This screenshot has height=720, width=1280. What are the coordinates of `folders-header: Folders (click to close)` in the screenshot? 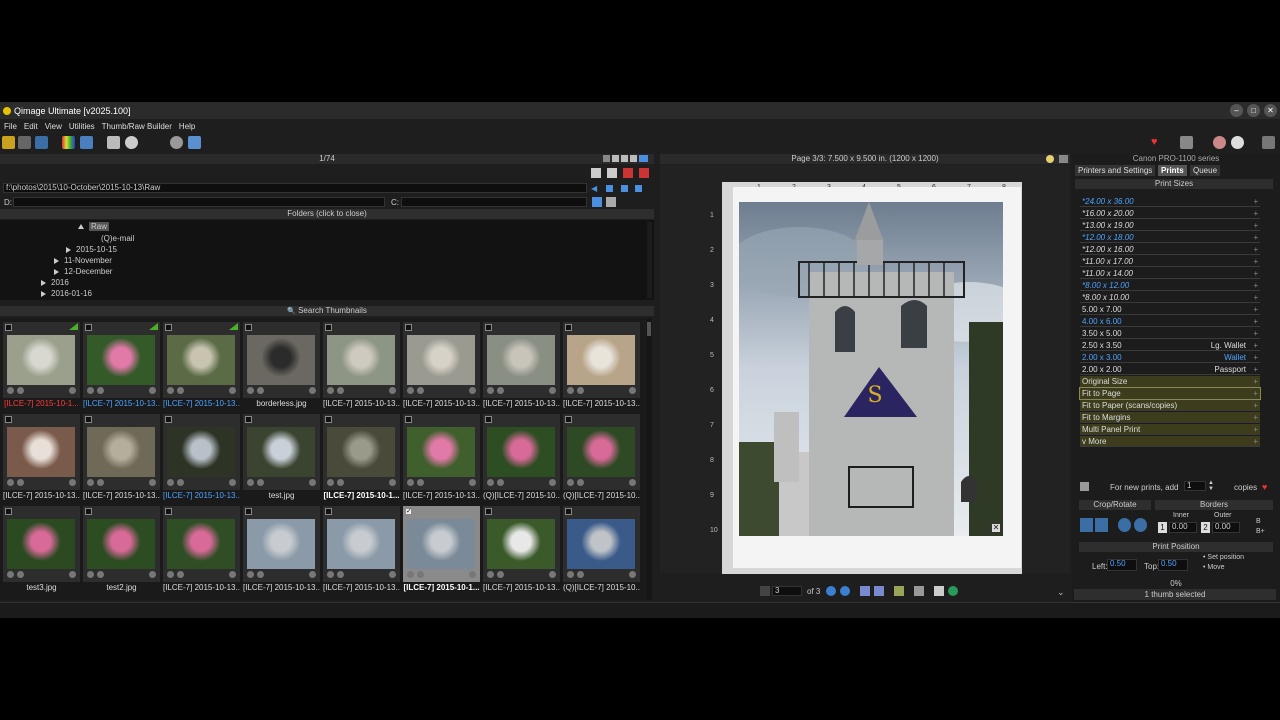 It's located at (327, 214).